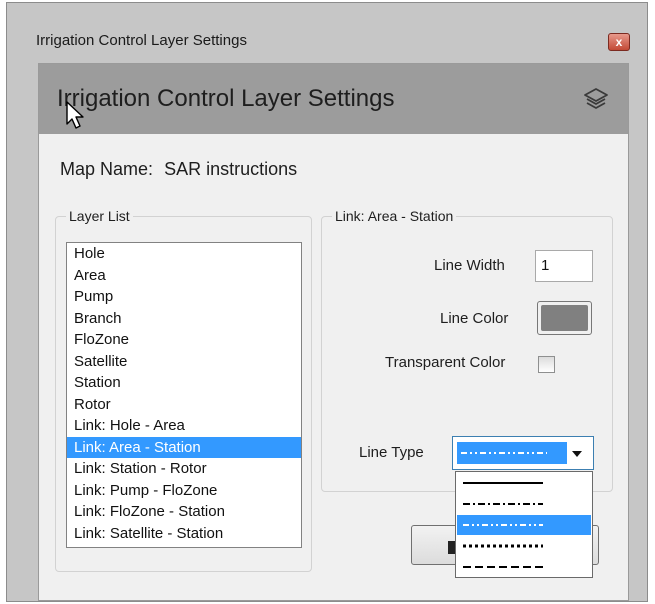  What do you see at coordinates (184, 491) in the screenshot?
I see `layer-list-item: Link: Pump - FloZone` at bounding box center [184, 491].